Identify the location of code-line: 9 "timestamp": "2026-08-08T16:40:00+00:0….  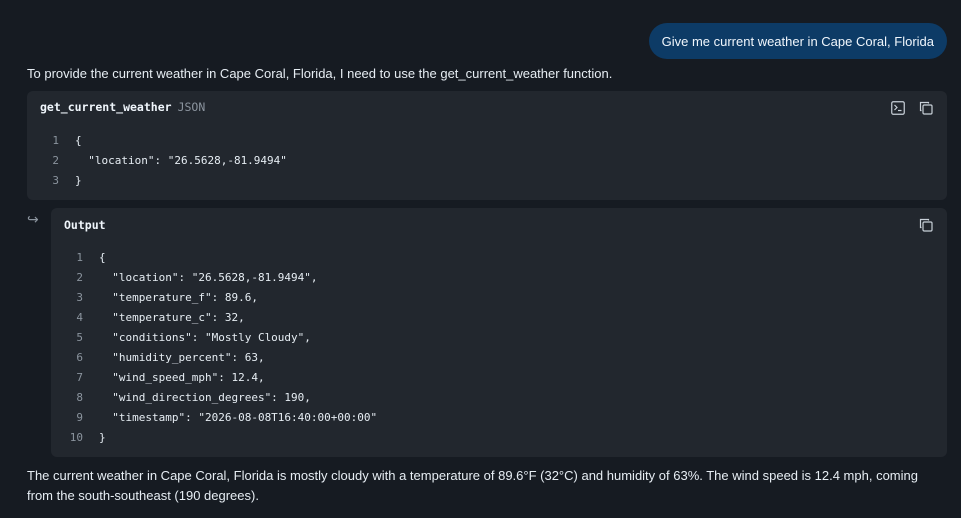
(499, 418).